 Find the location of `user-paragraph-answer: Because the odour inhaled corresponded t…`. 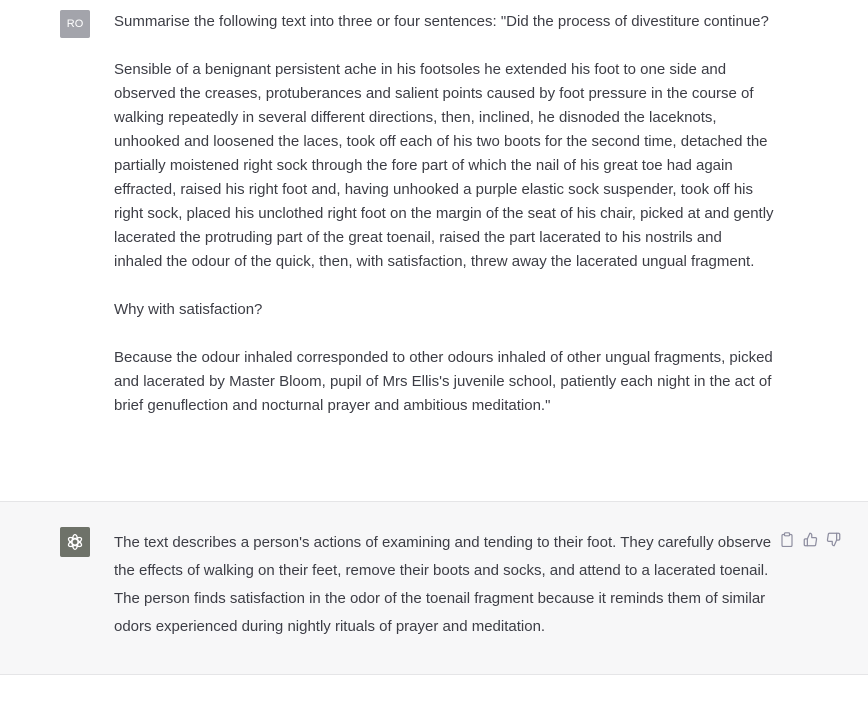

user-paragraph-answer: Because the odour inhaled corresponded t… is located at coordinates (443, 381).